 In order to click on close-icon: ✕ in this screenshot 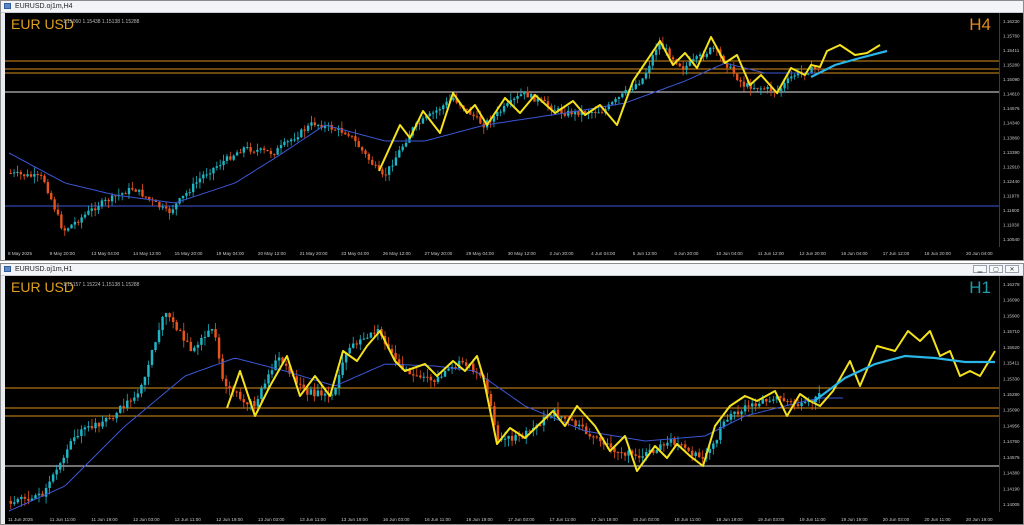, I will do `click(1012, 269)`.